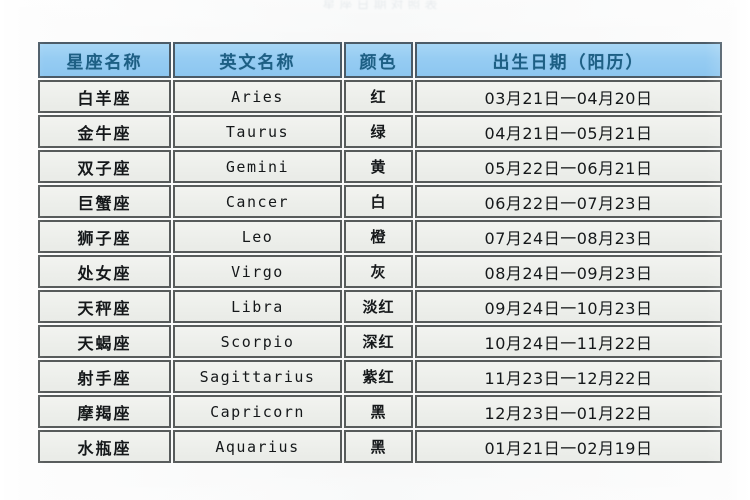  I want to click on column-header-cn-name: 星座名称, so click(104, 60).